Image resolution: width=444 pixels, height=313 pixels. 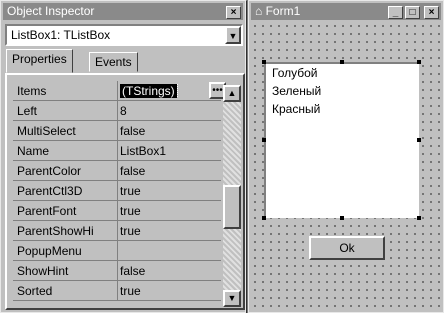 I want to click on property-row: Name ListBox1, so click(x=117, y=151).